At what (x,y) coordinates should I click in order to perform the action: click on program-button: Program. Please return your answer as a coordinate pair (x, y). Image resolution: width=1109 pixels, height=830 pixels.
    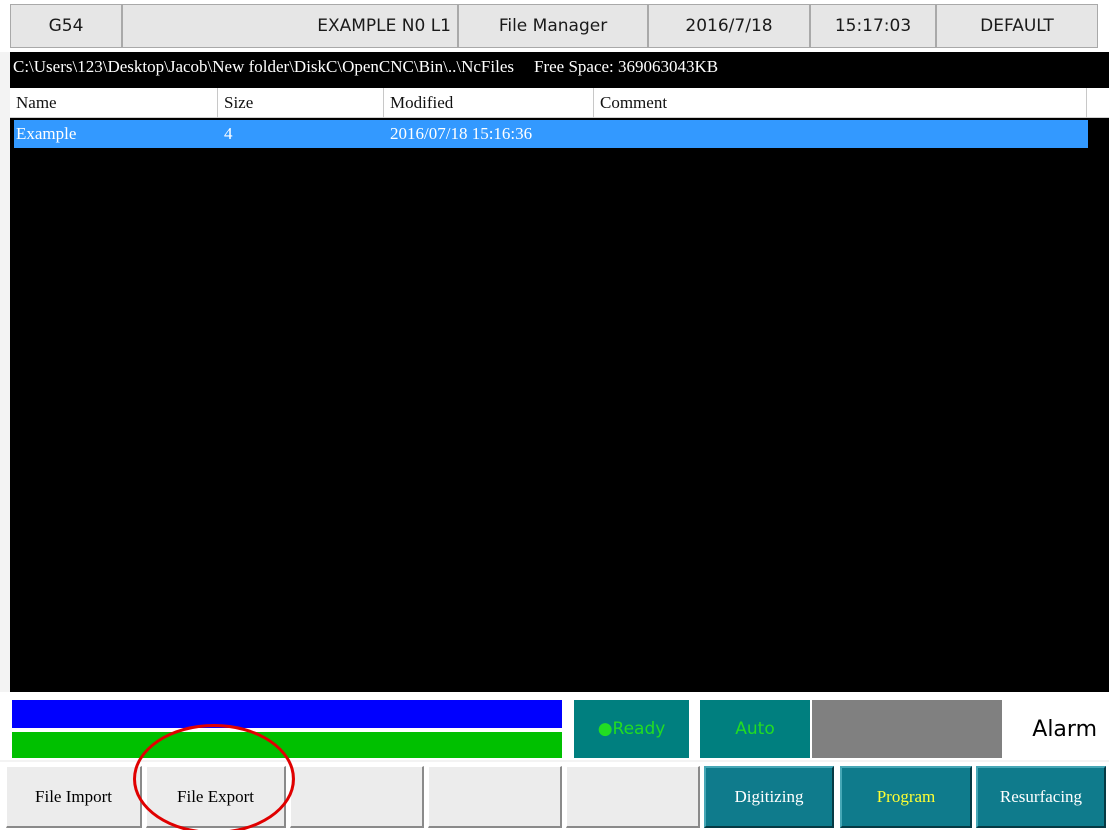
    Looking at the image, I should click on (906, 797).